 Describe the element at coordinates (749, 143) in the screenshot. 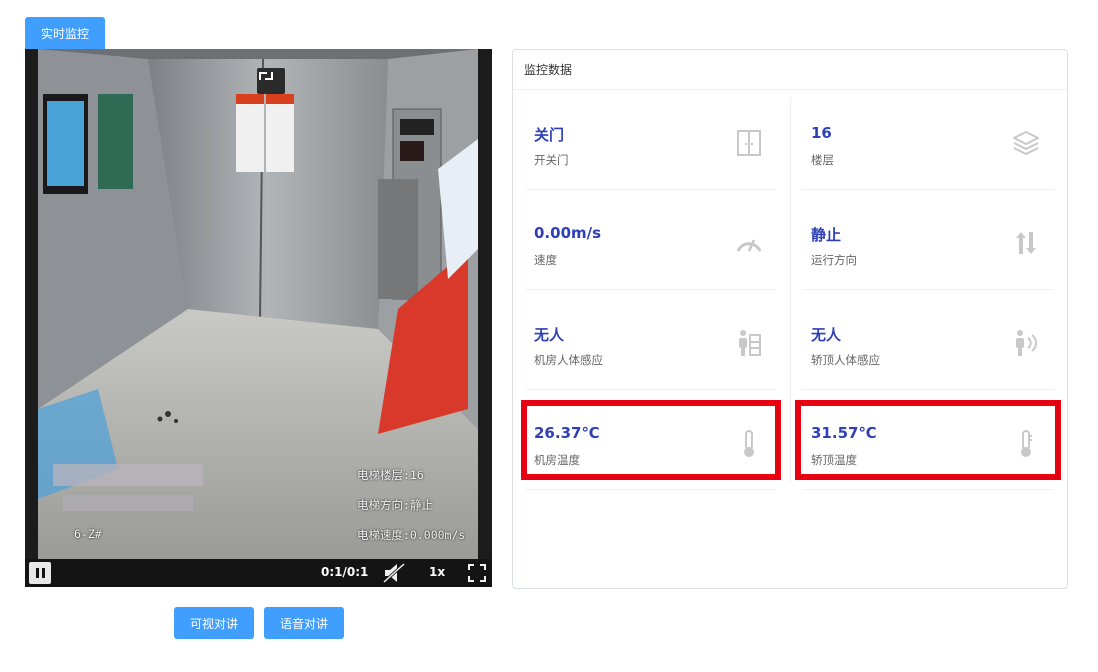

I see `door-icon` at that location.